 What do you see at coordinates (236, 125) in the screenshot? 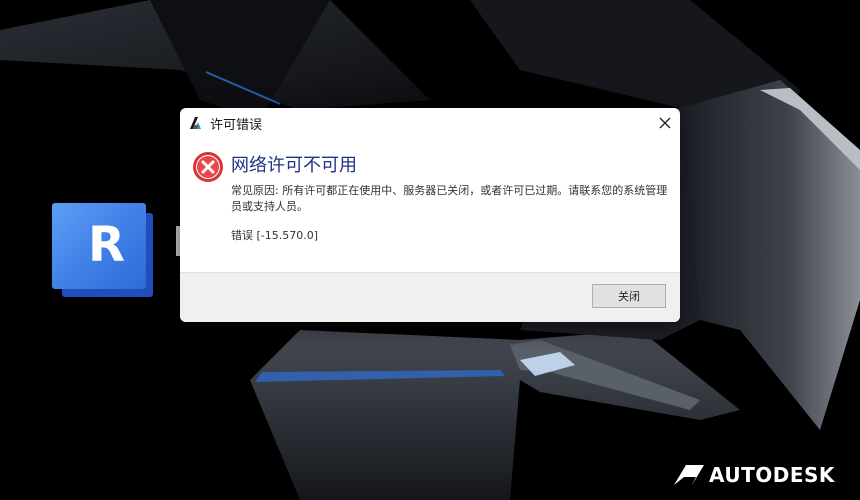
I see `dialog-title: 许可错误` at bounding box center [236, 125].